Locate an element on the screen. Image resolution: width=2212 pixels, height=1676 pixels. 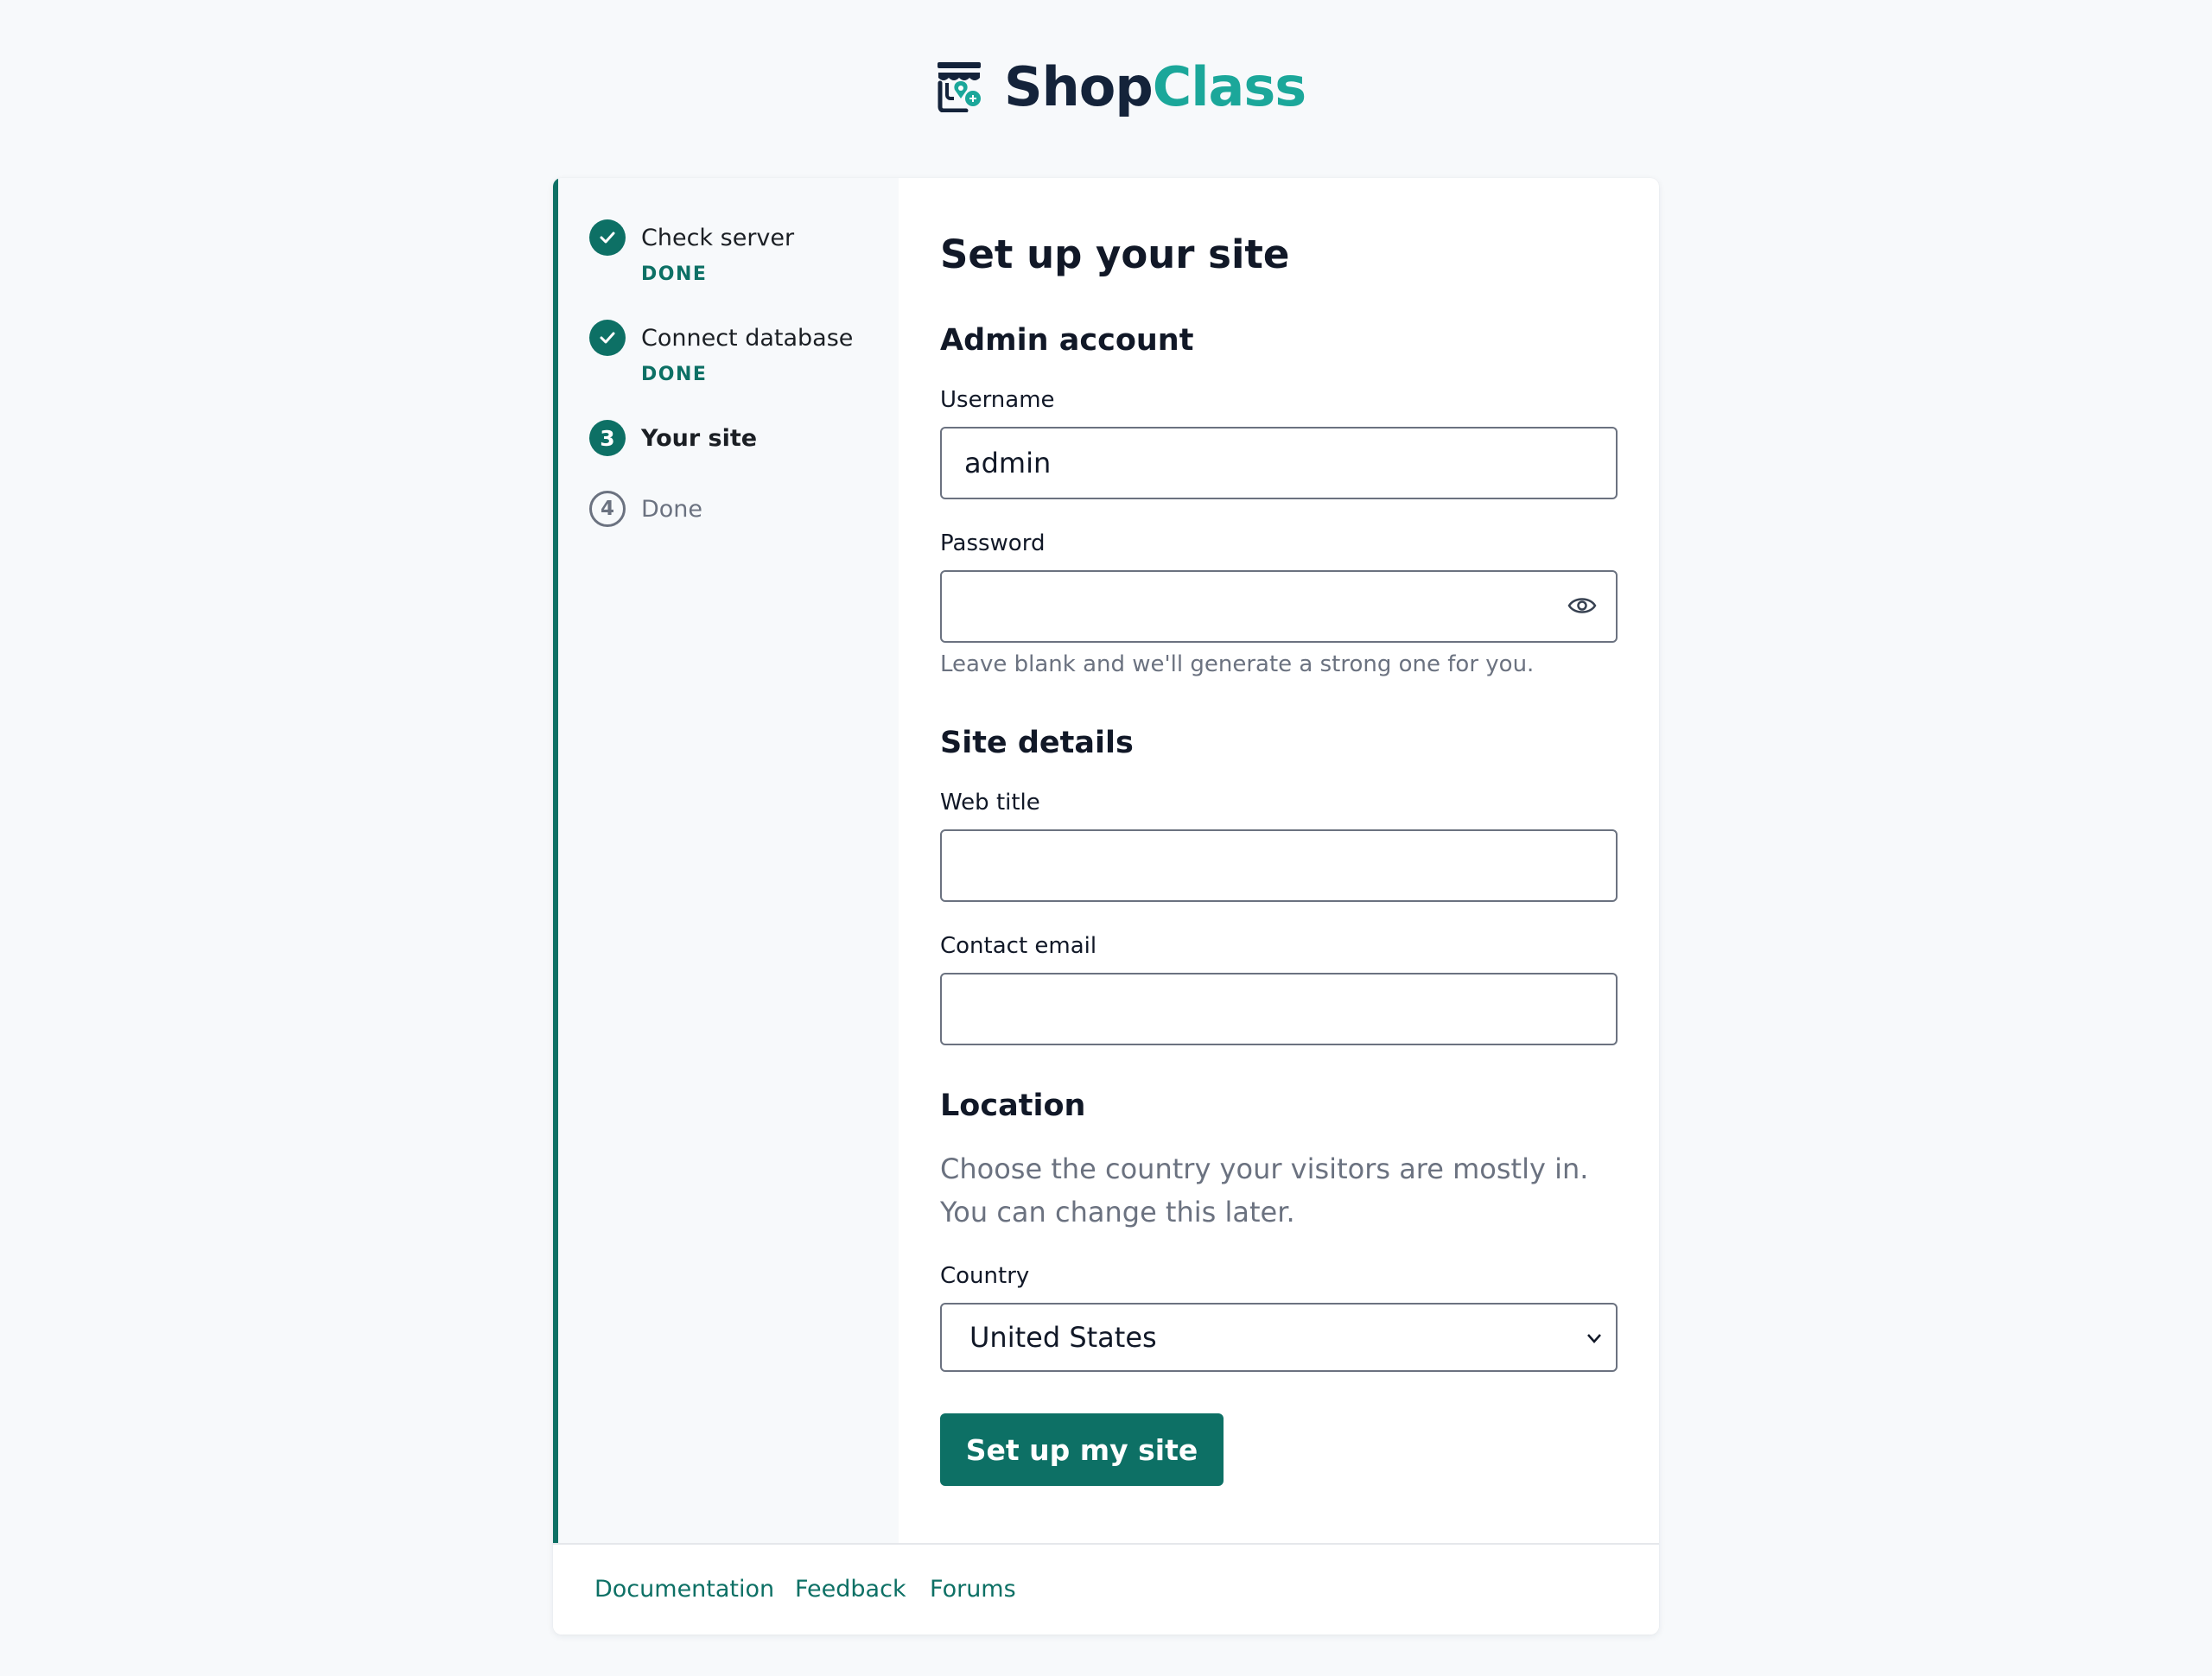
step-label: Done is located at coordinates (672, 509).